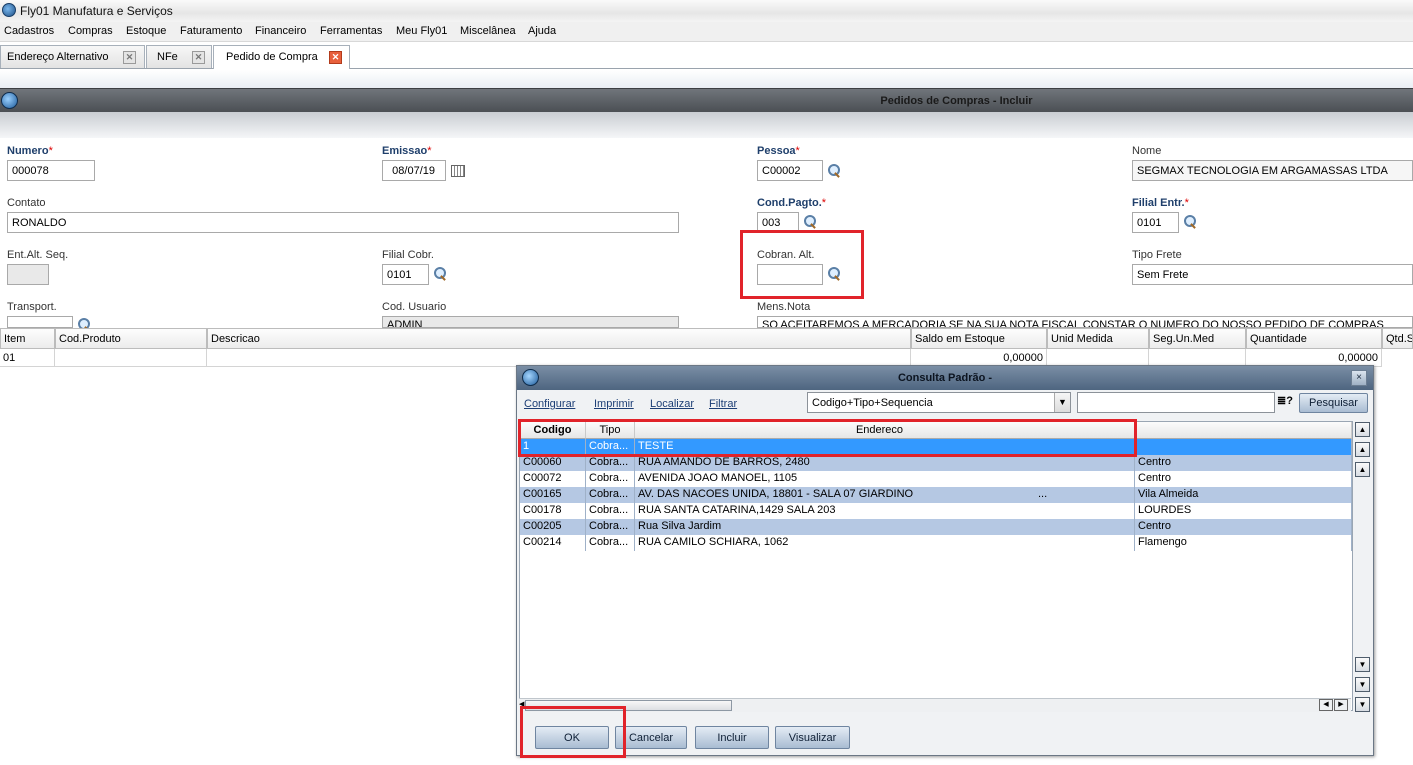 The image size is (1413, 765). I want to click on search-input, so click(1176, 402).